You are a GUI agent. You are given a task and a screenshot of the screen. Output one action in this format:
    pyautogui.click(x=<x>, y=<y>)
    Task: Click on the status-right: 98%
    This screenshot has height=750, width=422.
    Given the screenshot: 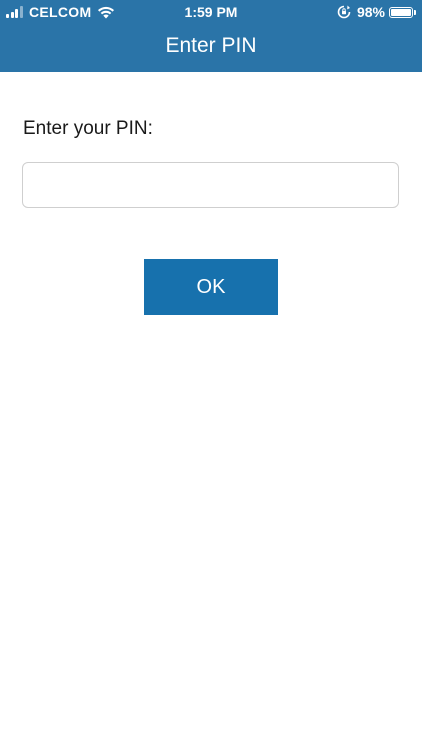 What is the action you would take?
    pyautogui.click(x=376, y=12)
    